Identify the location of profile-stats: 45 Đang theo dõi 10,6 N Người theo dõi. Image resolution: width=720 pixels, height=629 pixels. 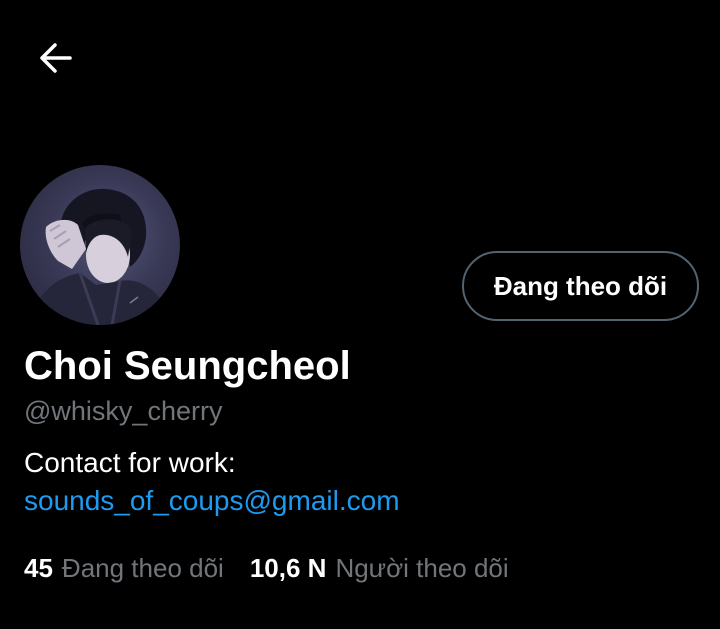
(266, 568).